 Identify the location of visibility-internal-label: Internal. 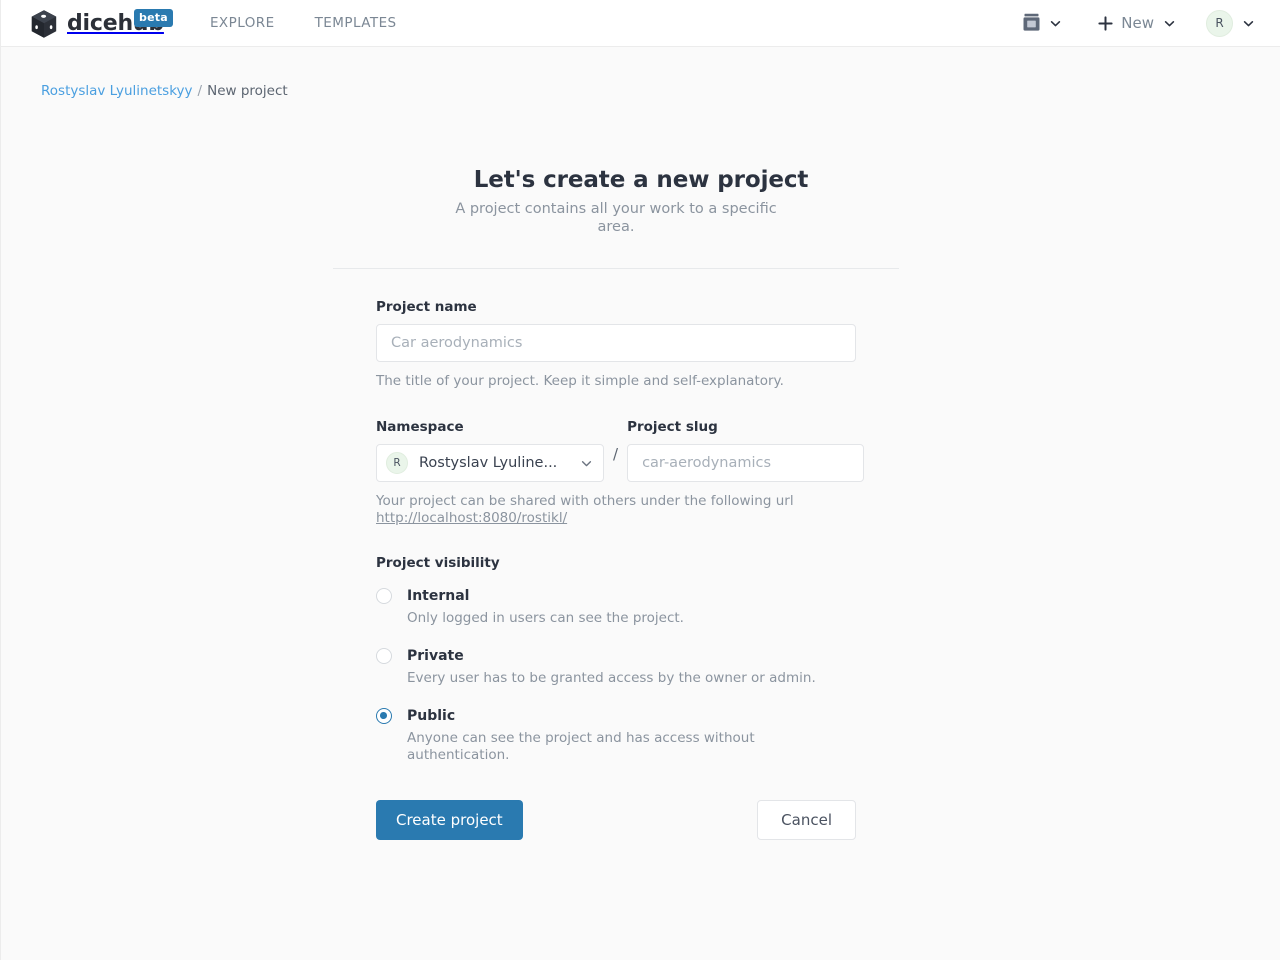
(438, 596).